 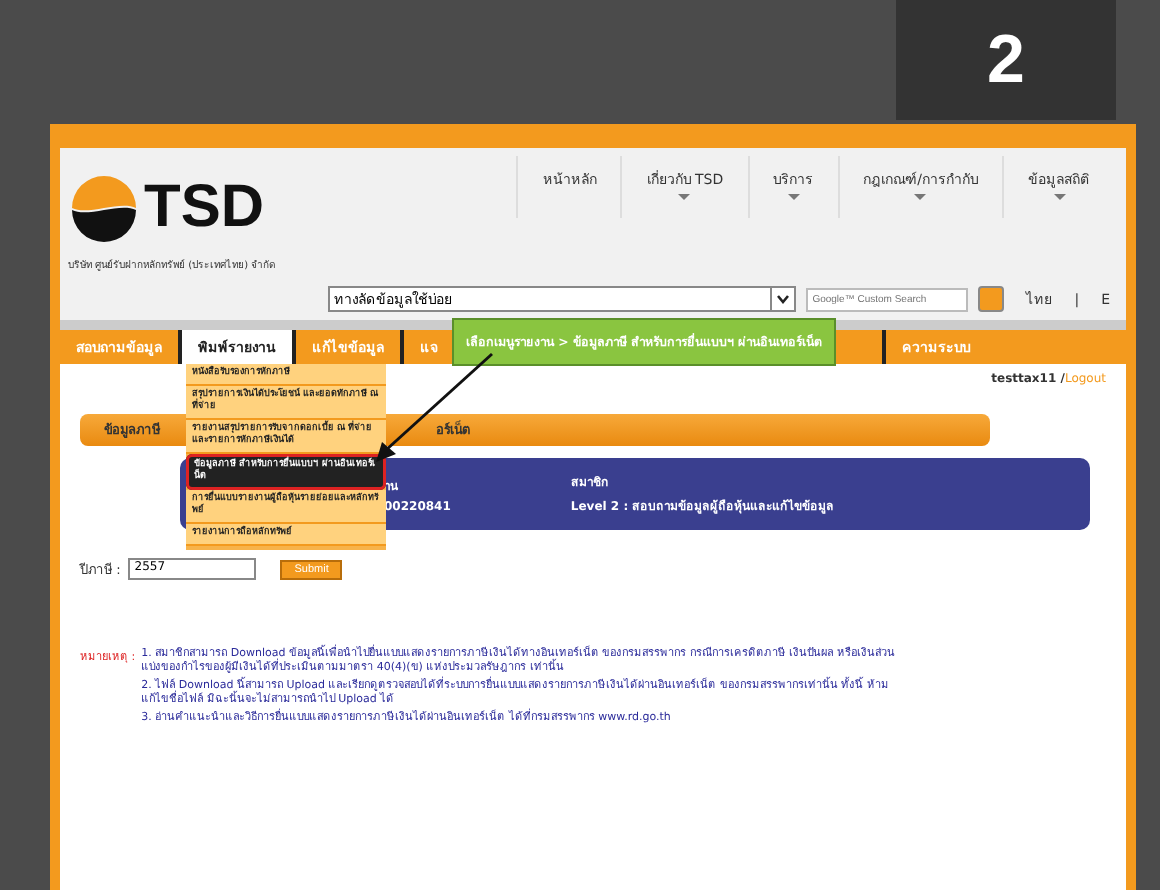 I want to click on logo-icon, so click(x=104, y=208).